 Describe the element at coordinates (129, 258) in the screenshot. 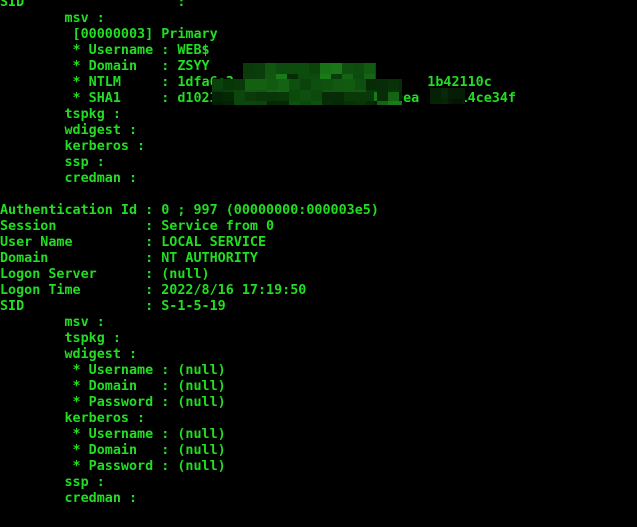

I see `terminal-line: Domain : NT AUTHORITY` at that location.